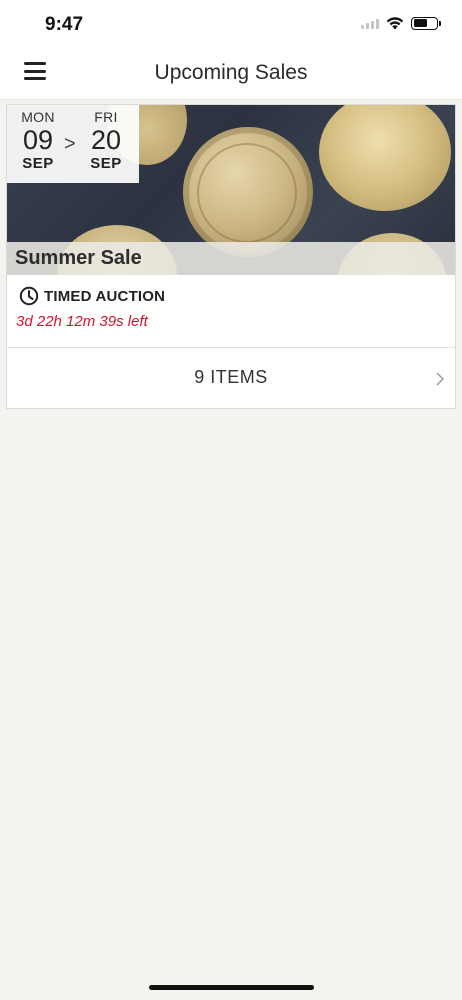  Describe the element at coordinates (29, 296) in the screenshot. I see `clock-icon` at that location.